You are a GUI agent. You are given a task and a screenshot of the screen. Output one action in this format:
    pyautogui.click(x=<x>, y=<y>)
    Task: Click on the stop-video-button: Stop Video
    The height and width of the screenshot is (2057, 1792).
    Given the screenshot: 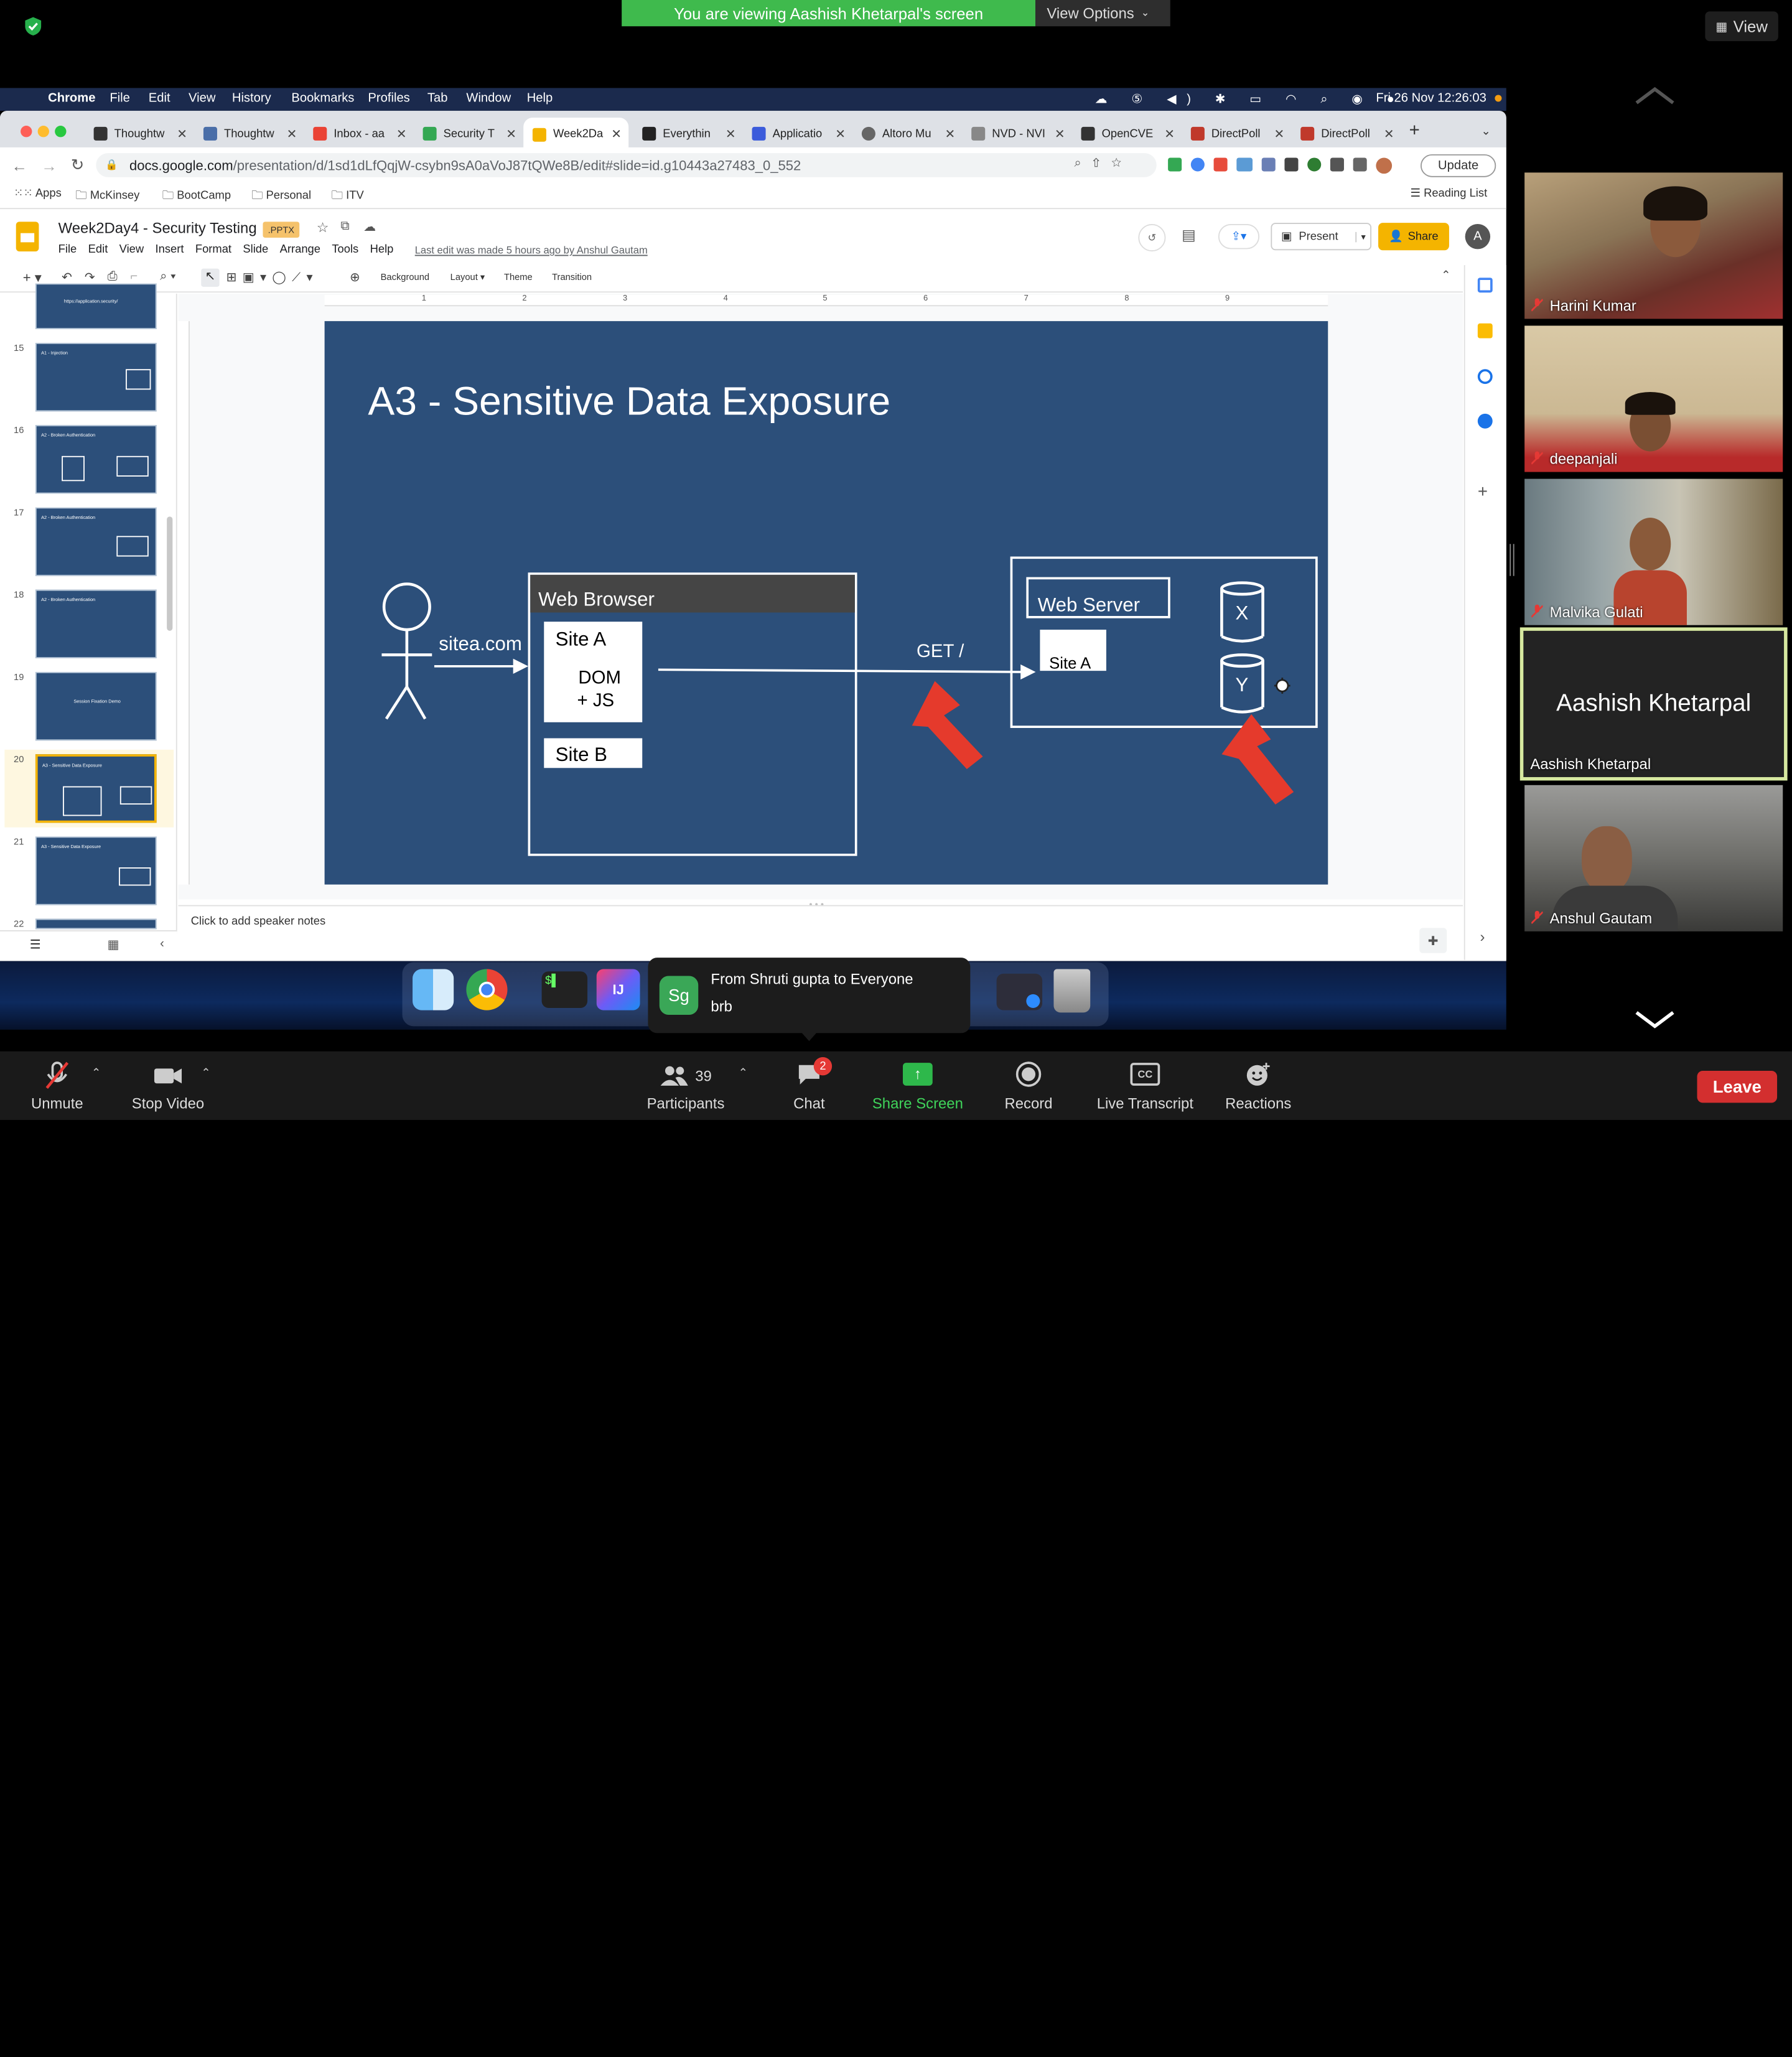 What is the action you would take?
    pyautogui.click(x=168, y=1086)
    